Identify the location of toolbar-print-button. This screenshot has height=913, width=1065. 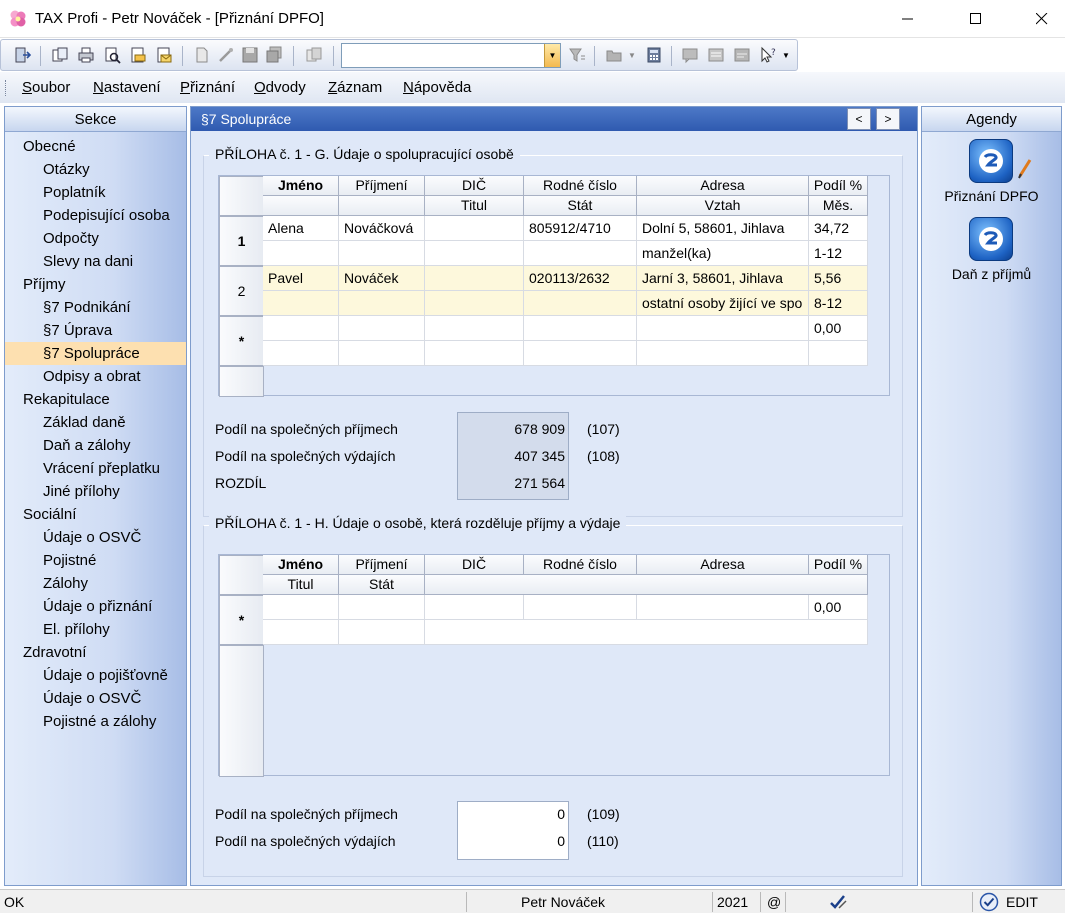
(86, 55).